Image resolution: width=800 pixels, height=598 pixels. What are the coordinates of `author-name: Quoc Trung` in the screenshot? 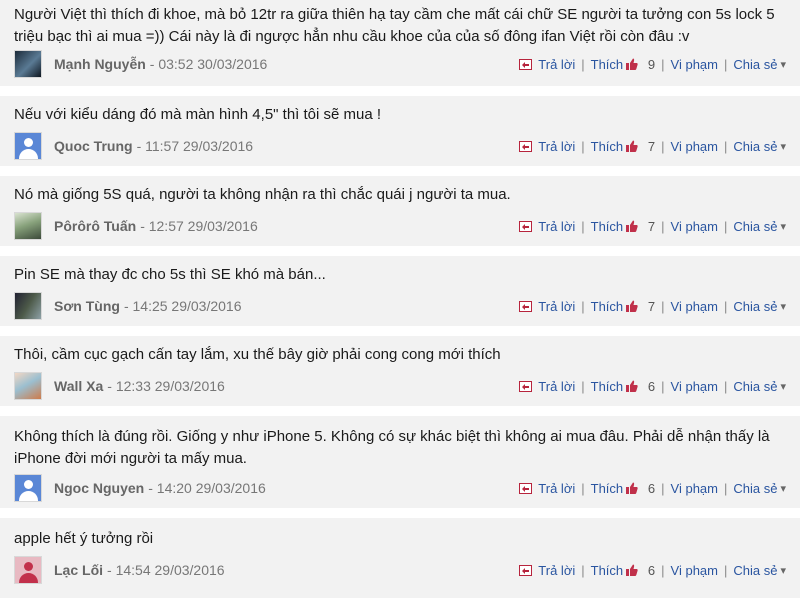 It's located at (93, 146).